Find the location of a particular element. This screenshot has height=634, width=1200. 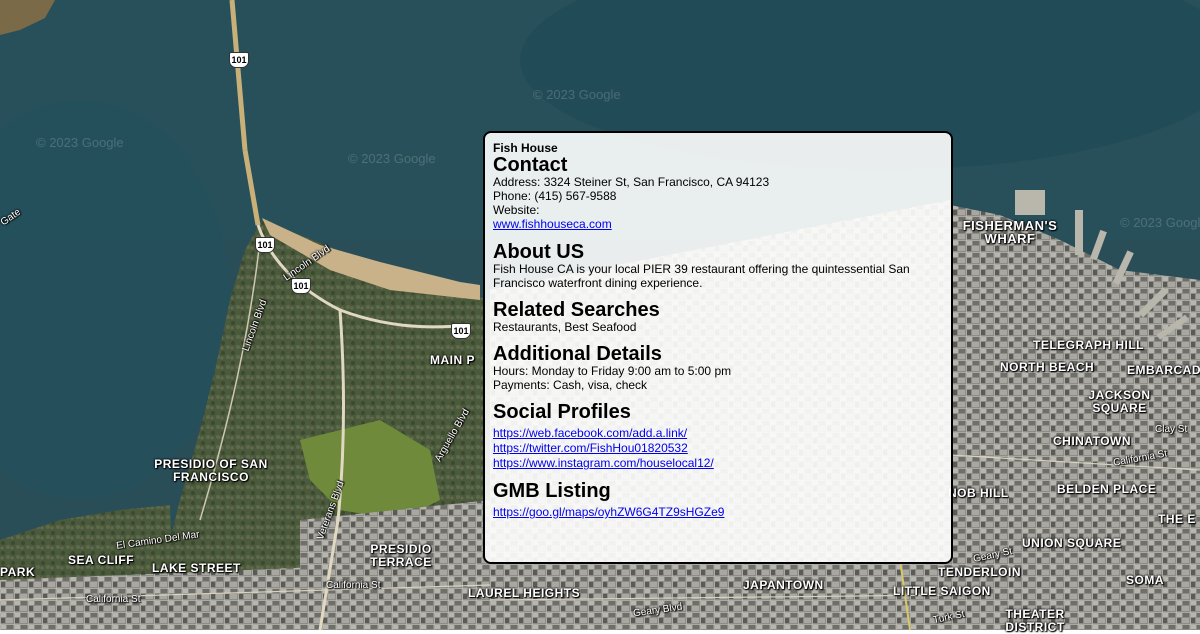

map-label-nob-hill: NOB HILL is located at coordinates (978, 493).